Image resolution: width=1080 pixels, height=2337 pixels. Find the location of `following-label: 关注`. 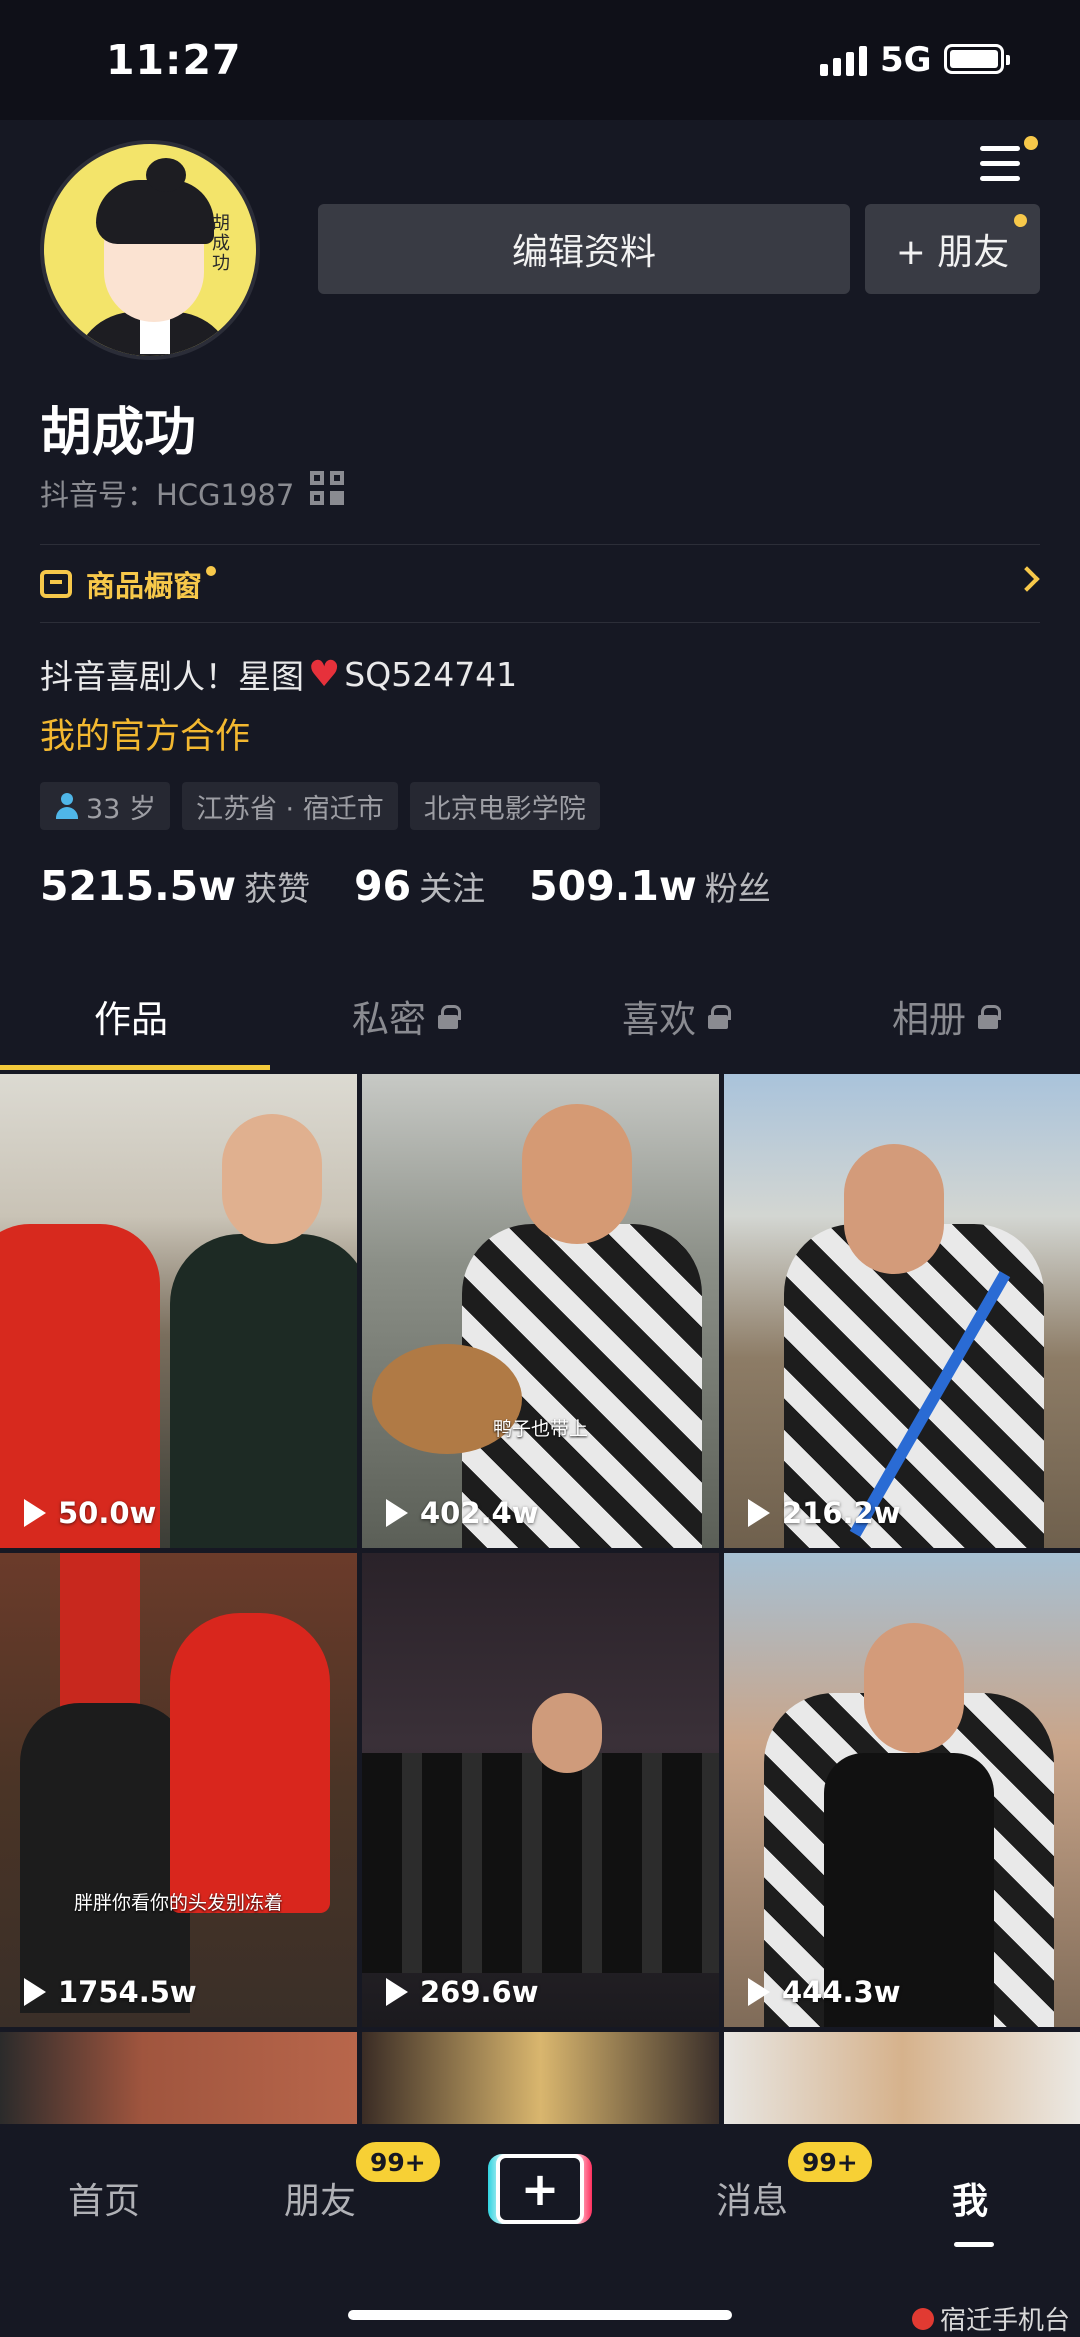

following-label: 关注 is located at coordinates (452, 886).